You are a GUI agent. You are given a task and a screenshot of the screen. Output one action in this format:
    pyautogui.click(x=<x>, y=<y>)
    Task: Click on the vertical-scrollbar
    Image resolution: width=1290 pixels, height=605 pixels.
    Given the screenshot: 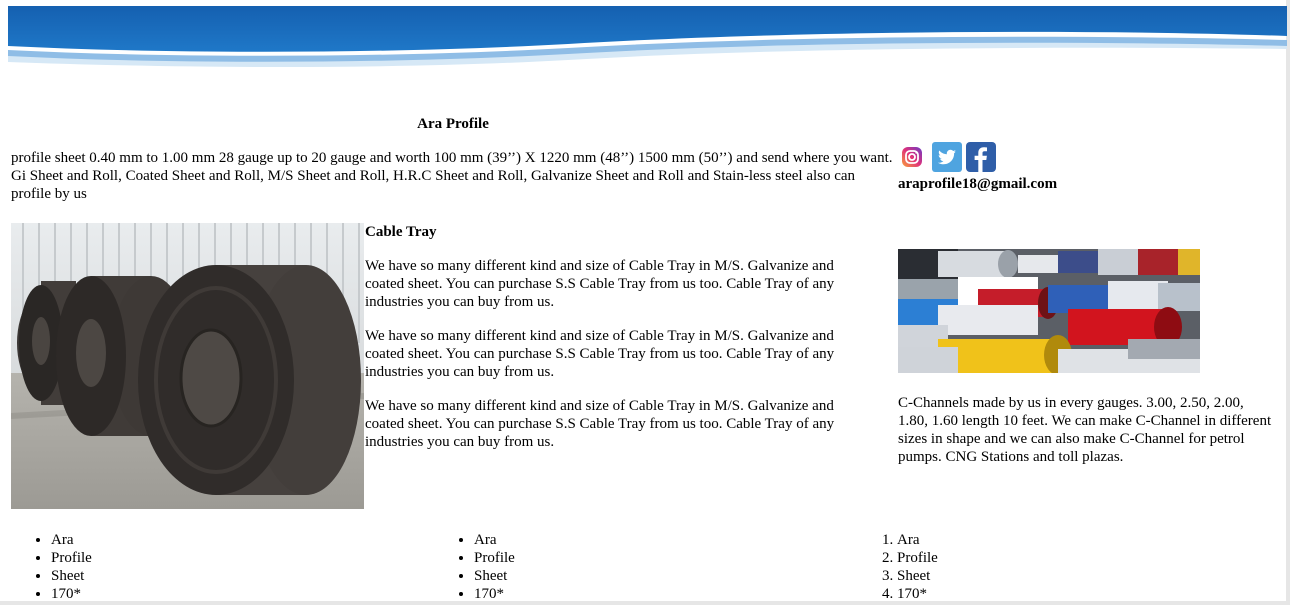 What is the action you would take?
    pyautogui.click(x=1288, y=302)
    